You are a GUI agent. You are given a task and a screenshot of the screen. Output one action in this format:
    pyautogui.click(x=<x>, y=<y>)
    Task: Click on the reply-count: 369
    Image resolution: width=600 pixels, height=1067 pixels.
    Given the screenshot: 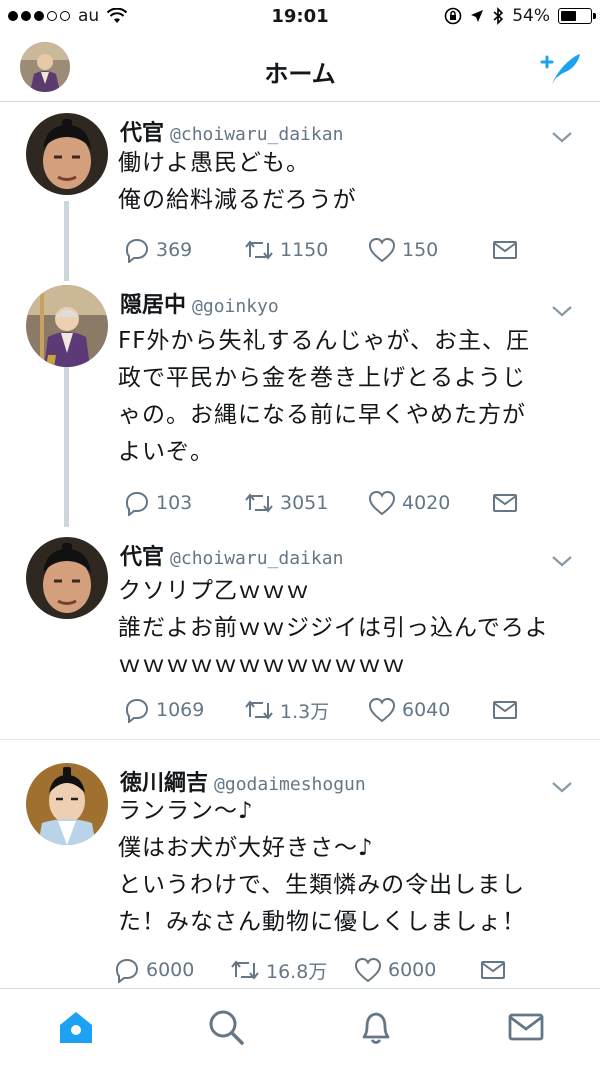 What is the action you would take?
    pyautogui.click(x=174, y=250)
    